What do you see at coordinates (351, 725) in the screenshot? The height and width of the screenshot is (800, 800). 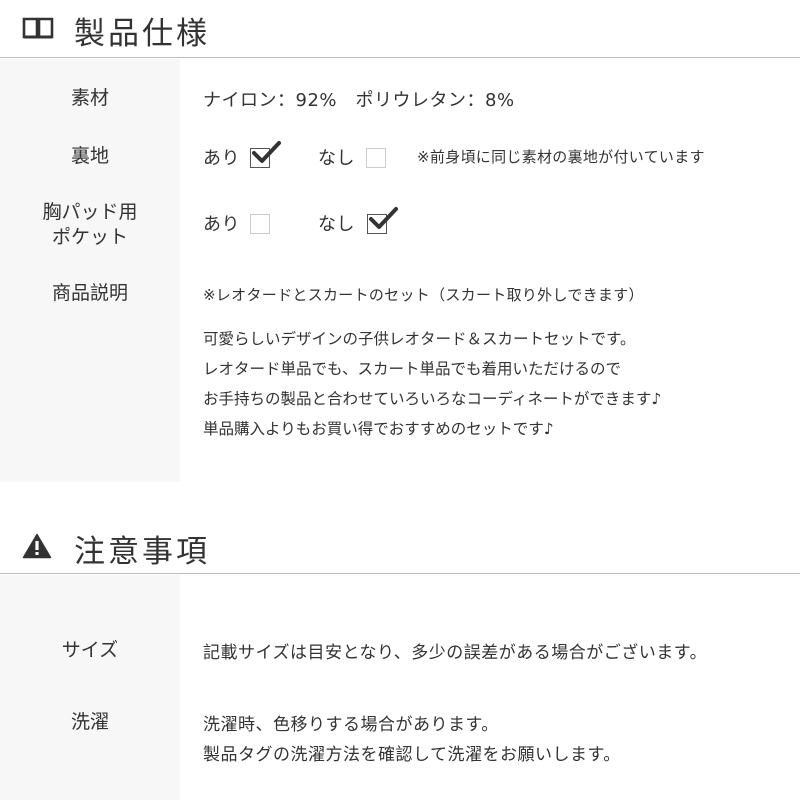 I see `washing-line: 洗濯時、色移りする場合があります。` at bounding box center [351, 725].